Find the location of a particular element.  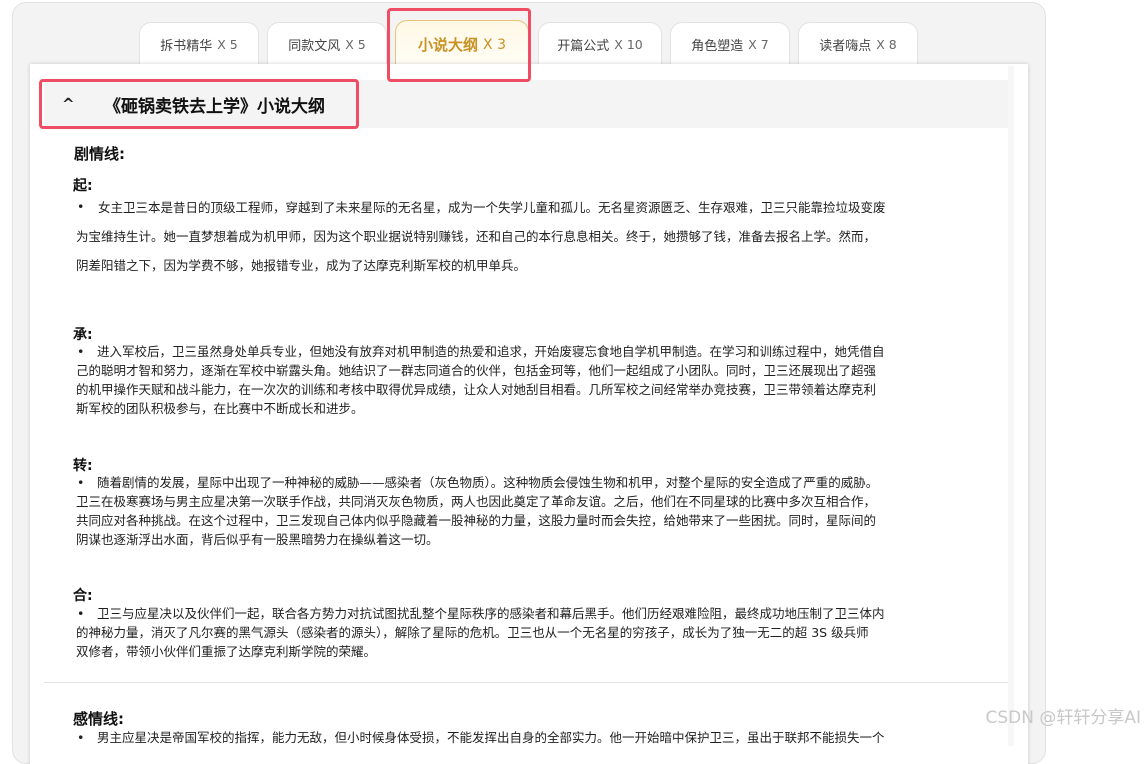

tab-label: 角色塑造 is located at coordinates (717, 46).